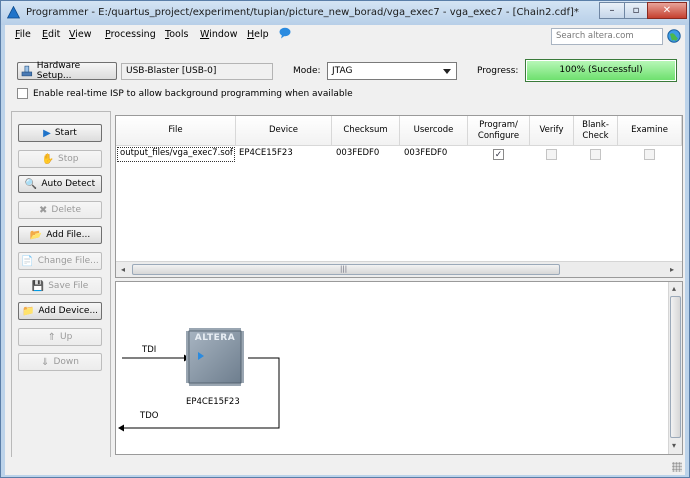 The image size is (690, 478). Describe the element at coordinates (45, 362) in the screenshot. I see `down-icon: ⇓` at that location.